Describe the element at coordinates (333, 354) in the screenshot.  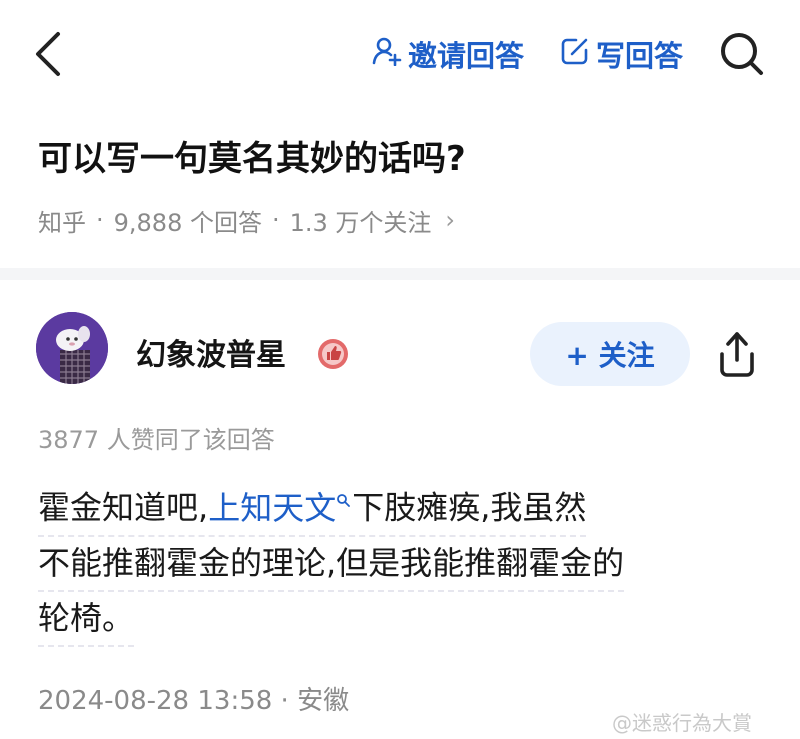
I see `verified-badge-icon` at that location.